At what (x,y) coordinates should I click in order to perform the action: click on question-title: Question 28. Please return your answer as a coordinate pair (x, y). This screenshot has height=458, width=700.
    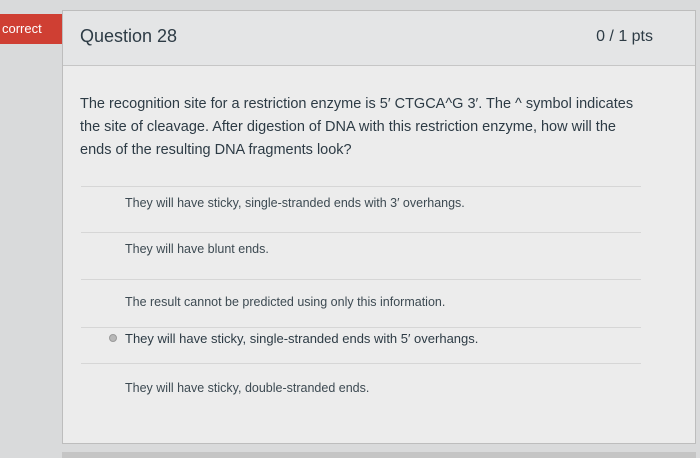
    Looking at the image, I should click on (129, 36).